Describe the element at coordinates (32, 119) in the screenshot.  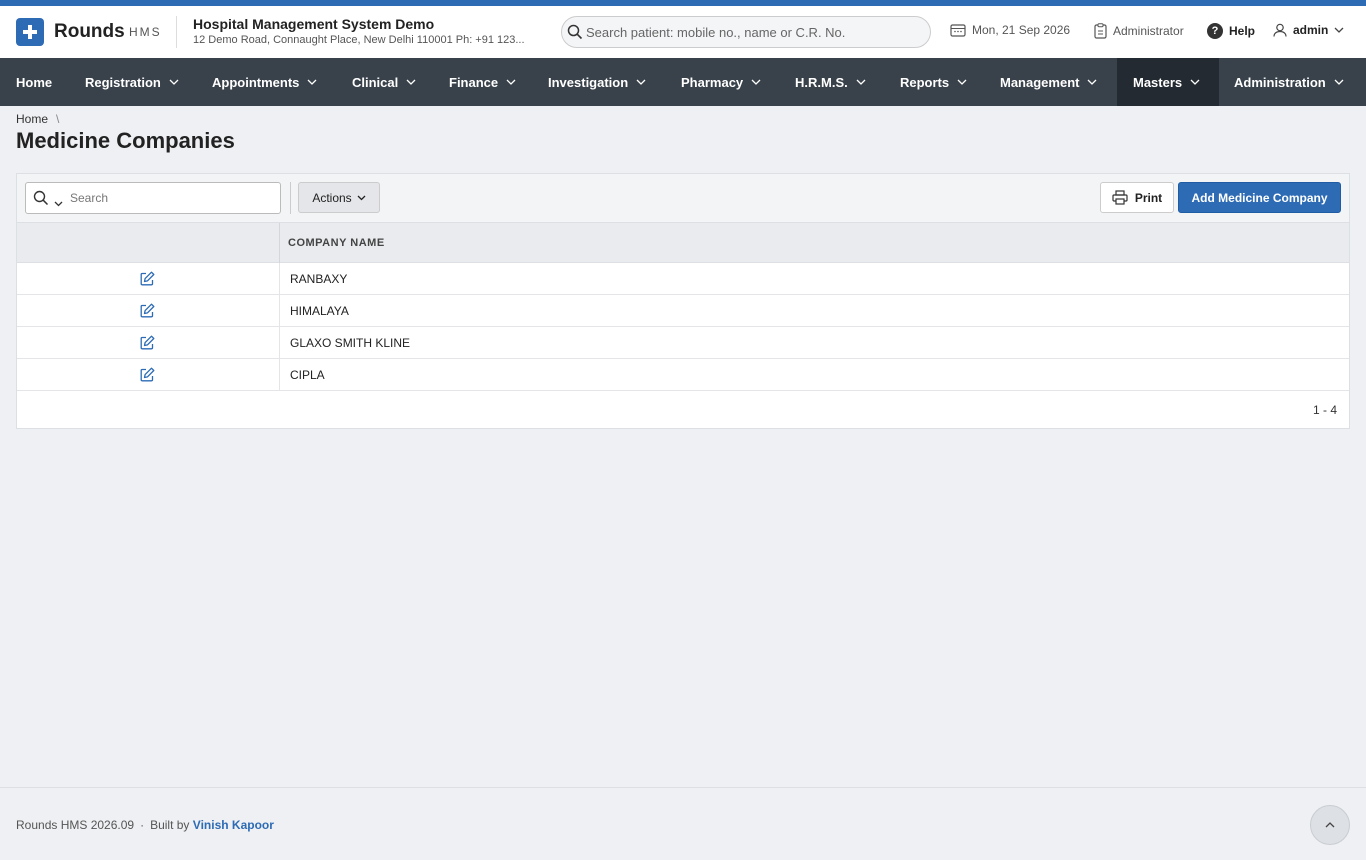
I see `breadcrumb-home: Home` at that location.